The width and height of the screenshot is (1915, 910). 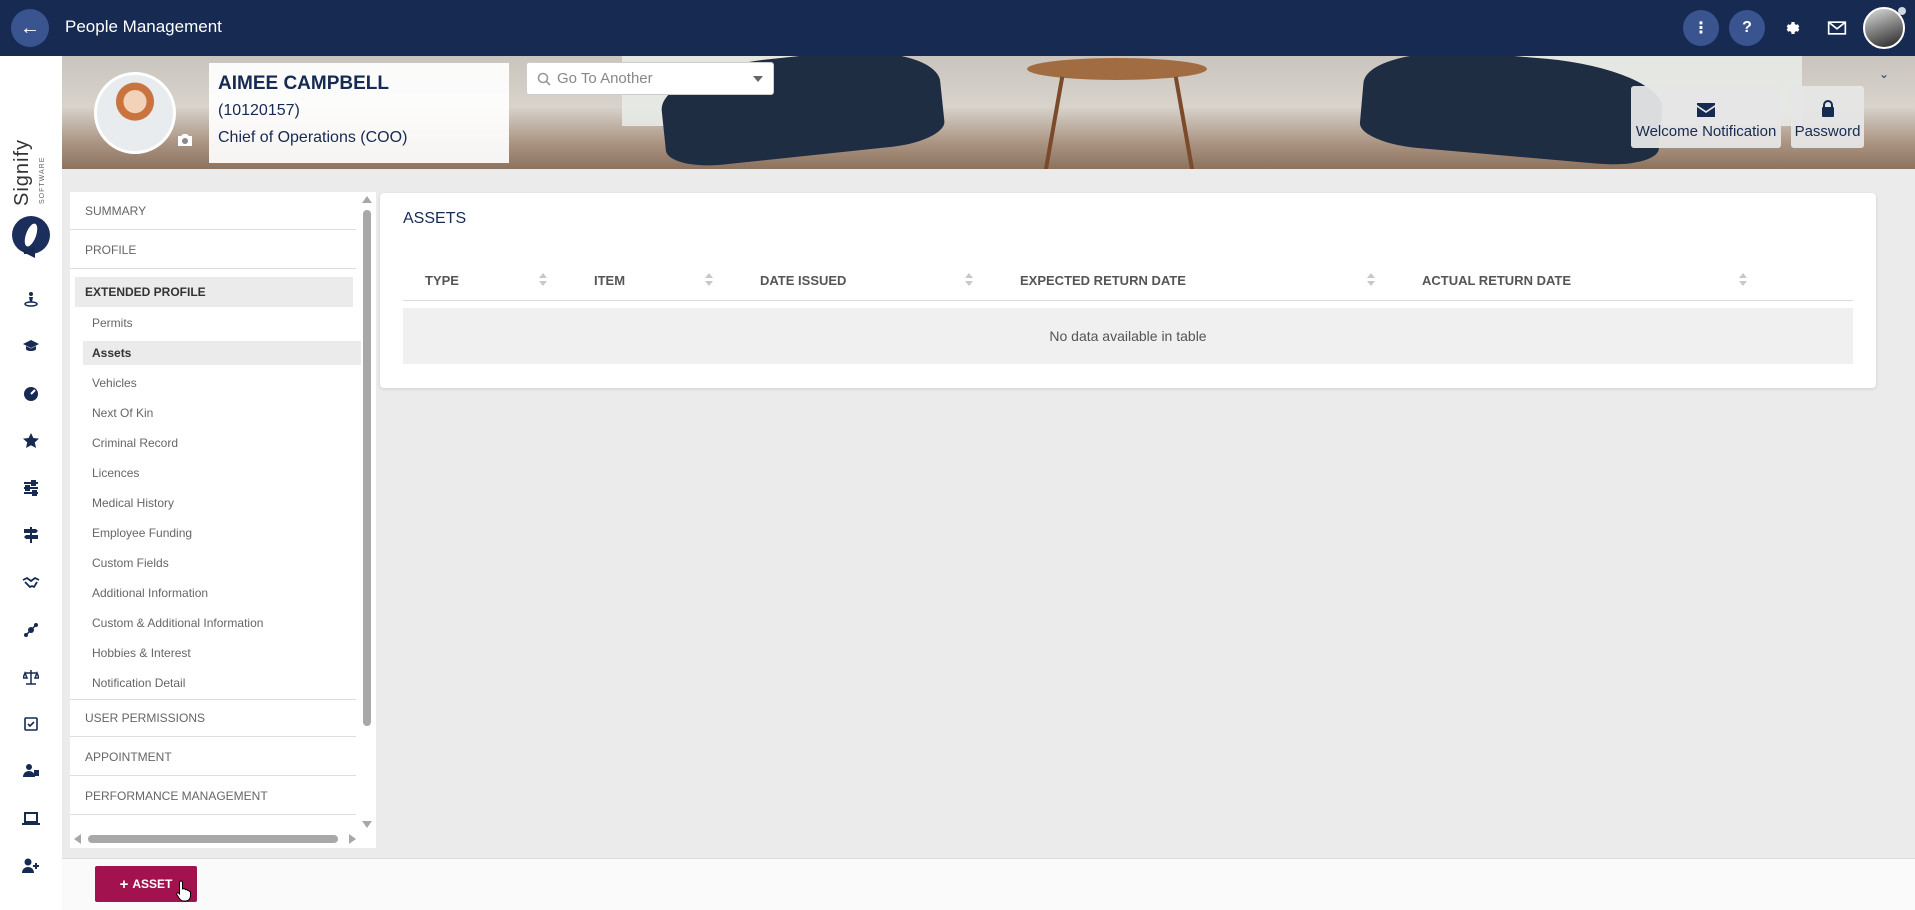 I want to click on handshake-icon, so click(x=31, y=583).